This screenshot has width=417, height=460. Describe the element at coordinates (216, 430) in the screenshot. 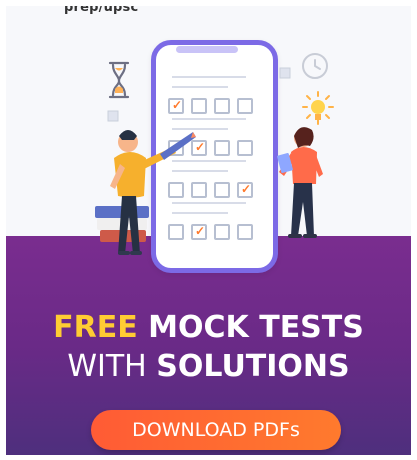

I see `download-pdfs-button: DOWNLOAD PDFs` at that location.